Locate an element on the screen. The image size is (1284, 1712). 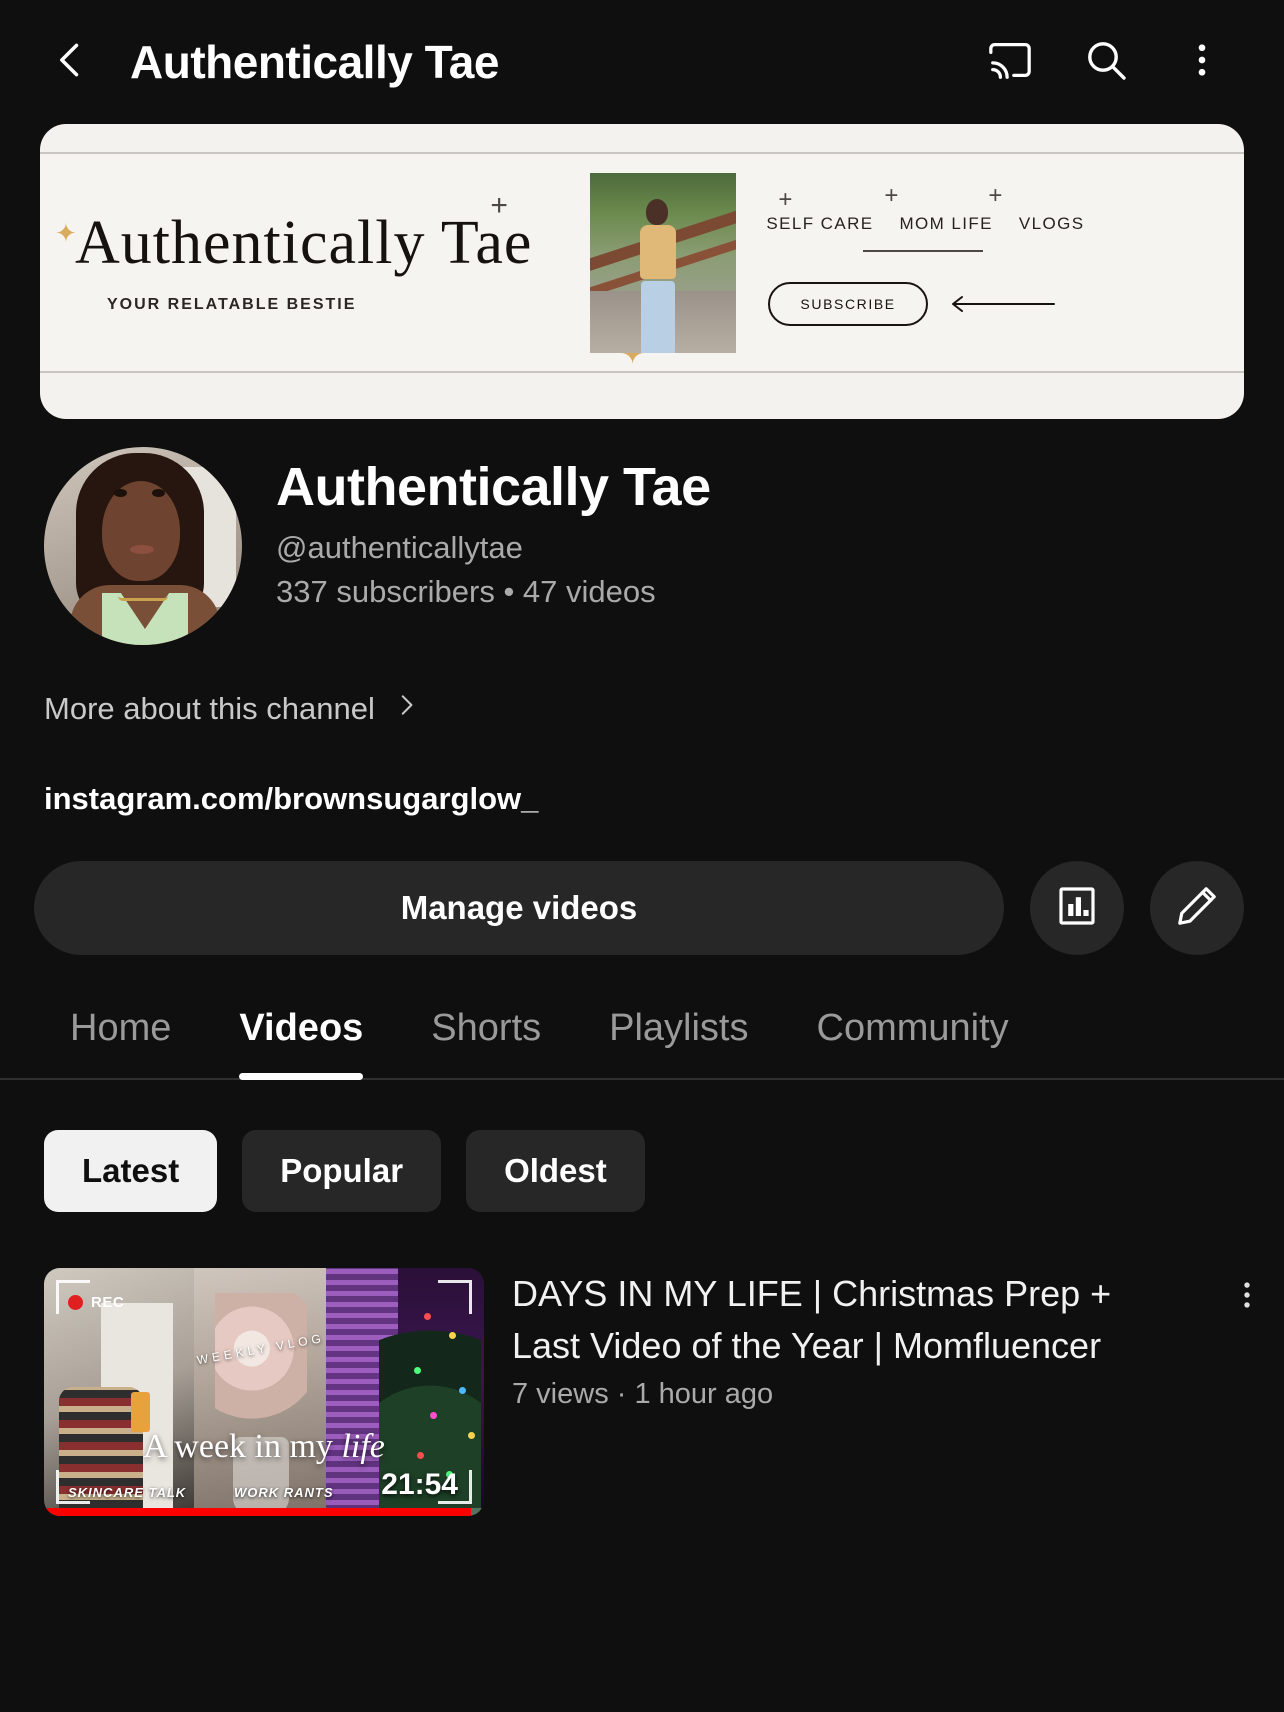
video-duration: 21:54 is located at coordinates (419, 1484).